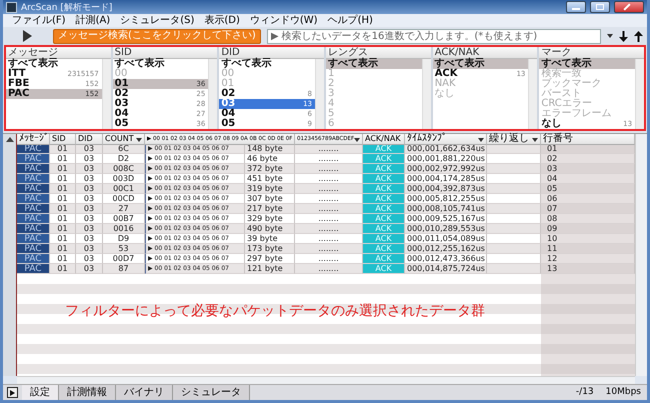  Describe the element at coordinates (588, 139) in the screenshot. I see `column-header: 行番号` at that location.